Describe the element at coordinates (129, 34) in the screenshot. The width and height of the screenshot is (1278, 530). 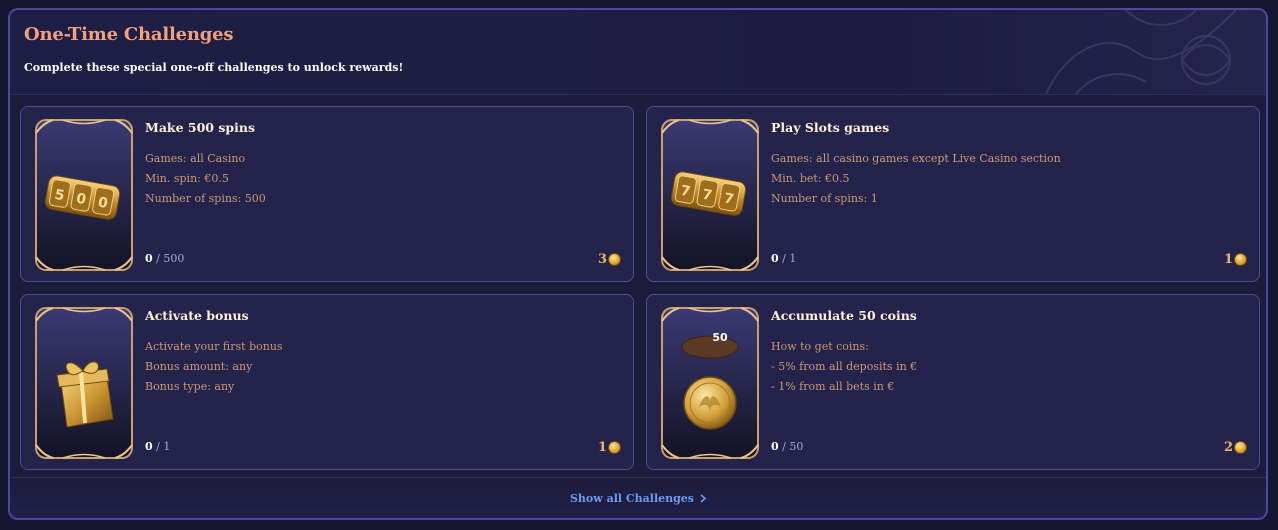
I see `panel-title: One-Time Challenges` at that location.